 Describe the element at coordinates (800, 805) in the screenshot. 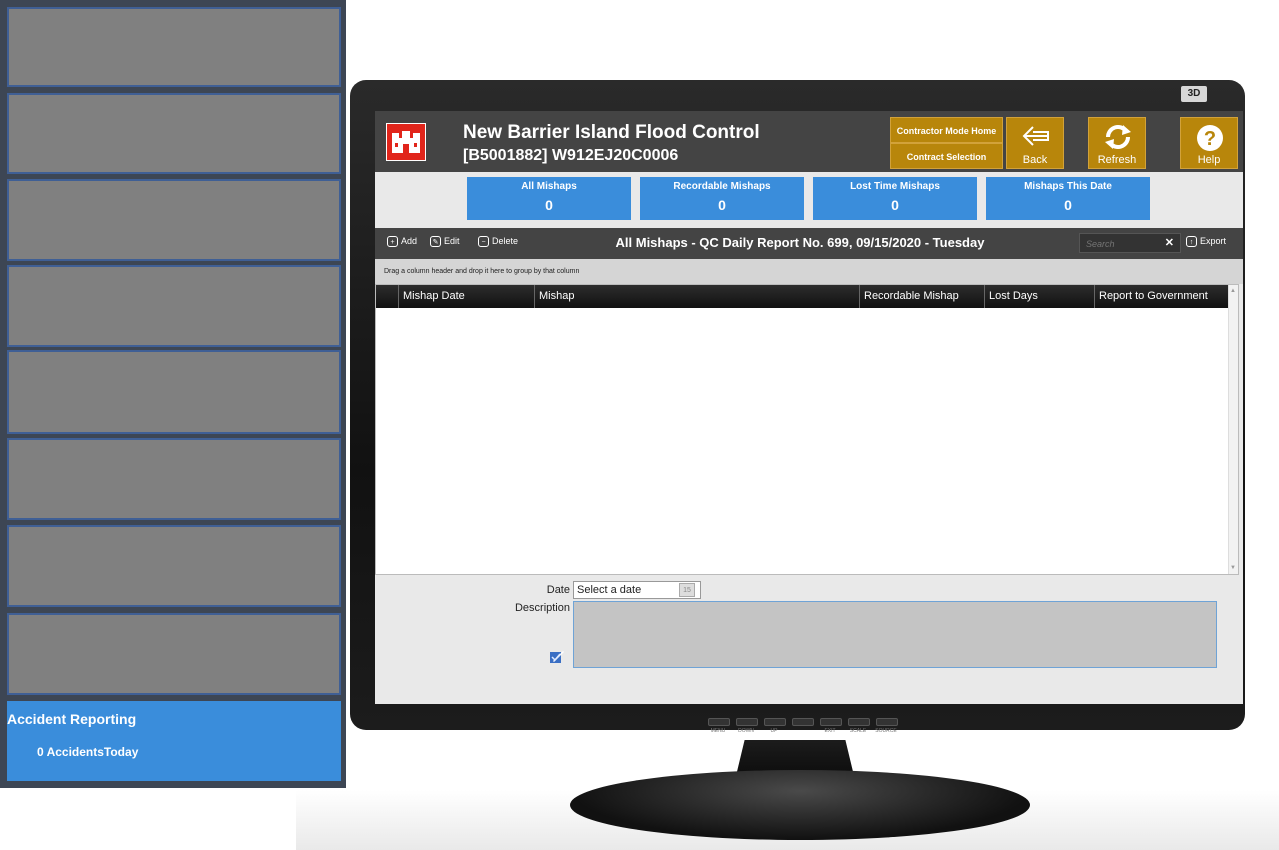

I see `monitor-stand` at that location.